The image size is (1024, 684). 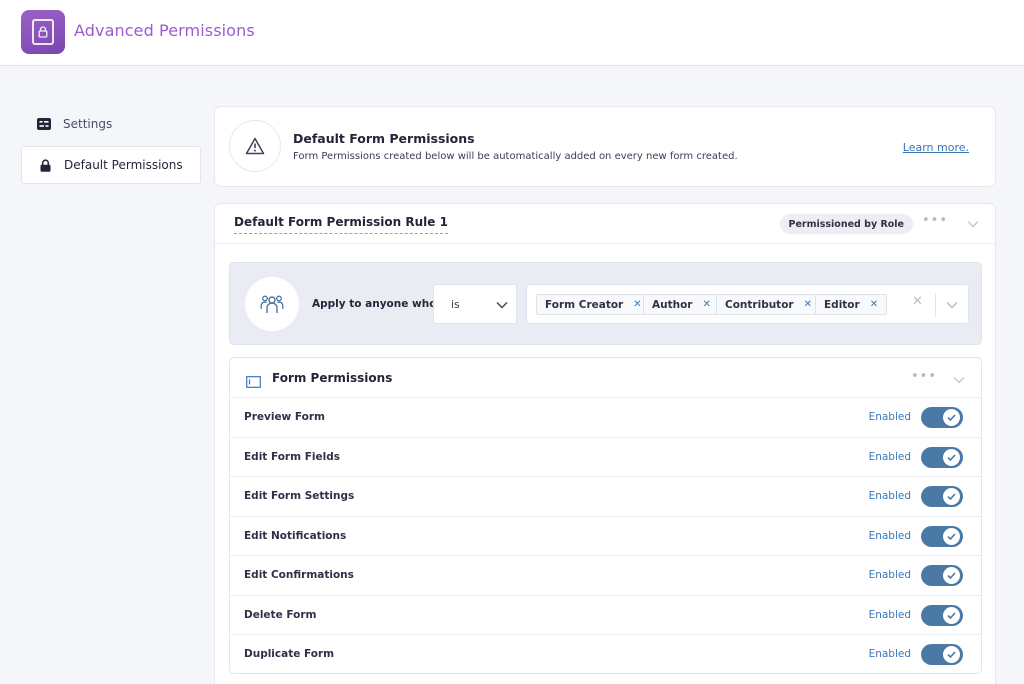 I want to click on role-tag-label: Contributor, so click(x=759, y=304).